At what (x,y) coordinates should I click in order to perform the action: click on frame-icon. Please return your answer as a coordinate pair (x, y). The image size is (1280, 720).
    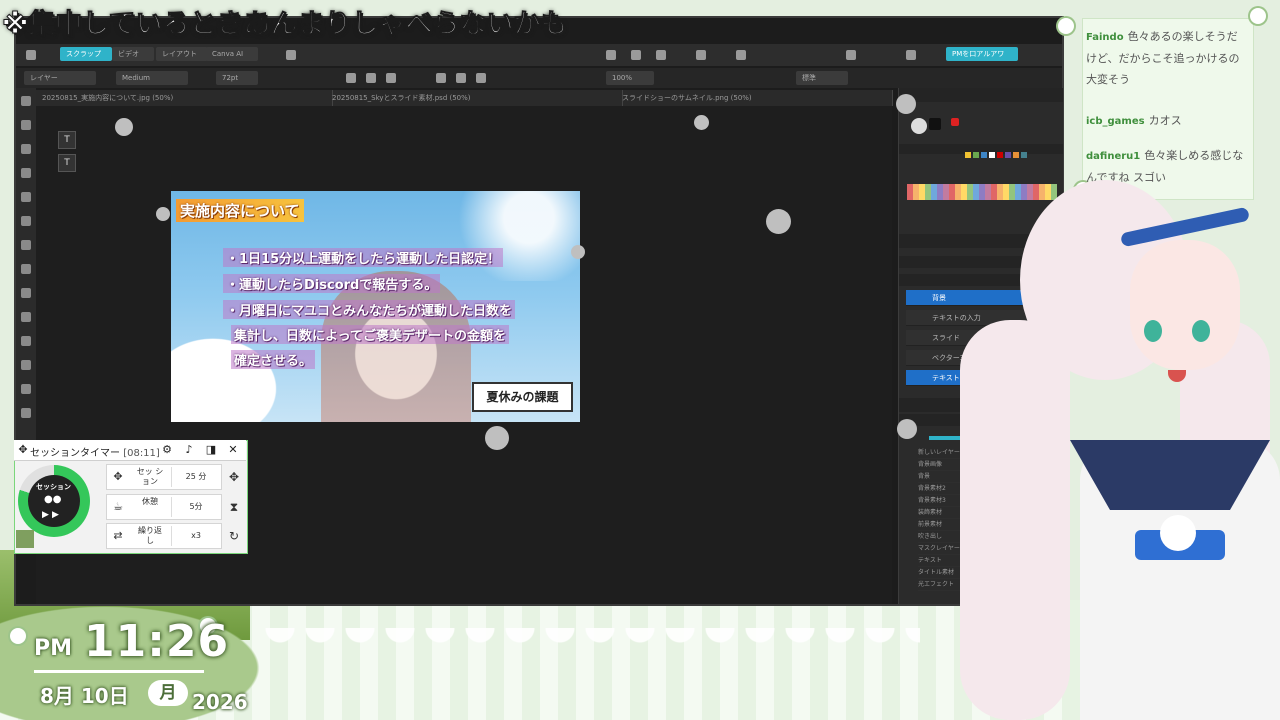
    Looking at the image, I should click on (741, 55).